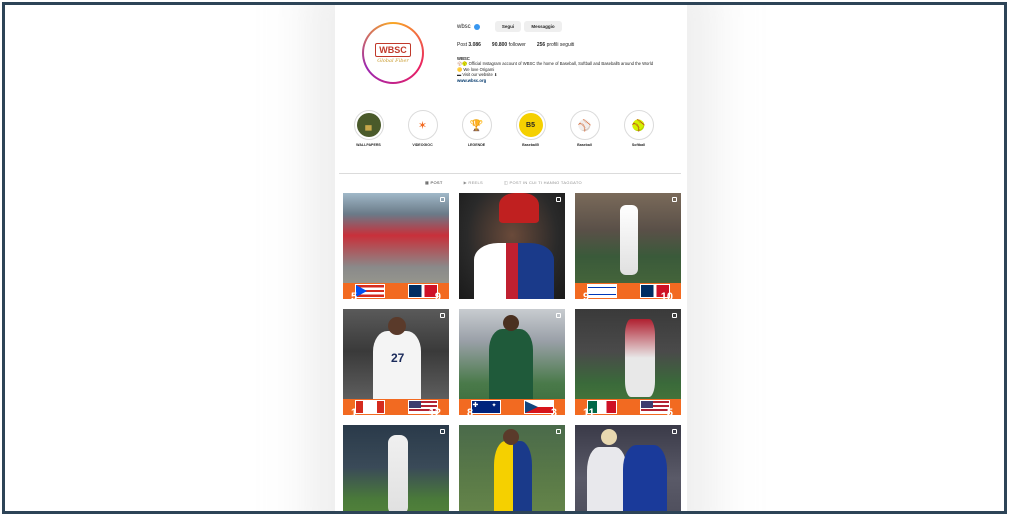 The width and height of the screenshot is (1011, 516). What do you see at coordinates (654, 407) in the screenshot?
I see `usa-flag-icon` at bounding box center [654, 407].